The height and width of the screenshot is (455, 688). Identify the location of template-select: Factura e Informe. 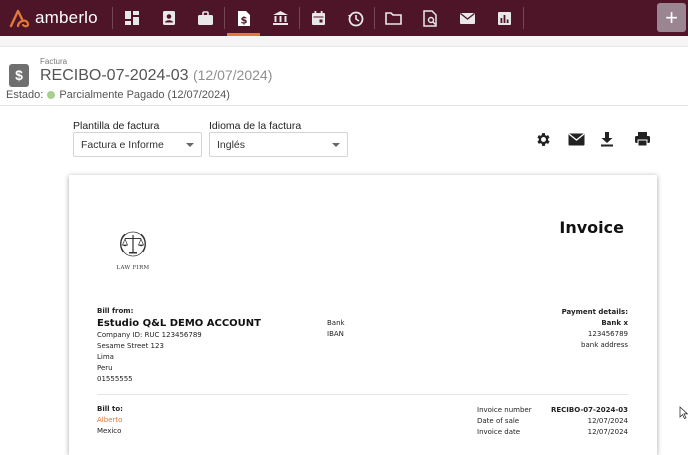
(137, 144).